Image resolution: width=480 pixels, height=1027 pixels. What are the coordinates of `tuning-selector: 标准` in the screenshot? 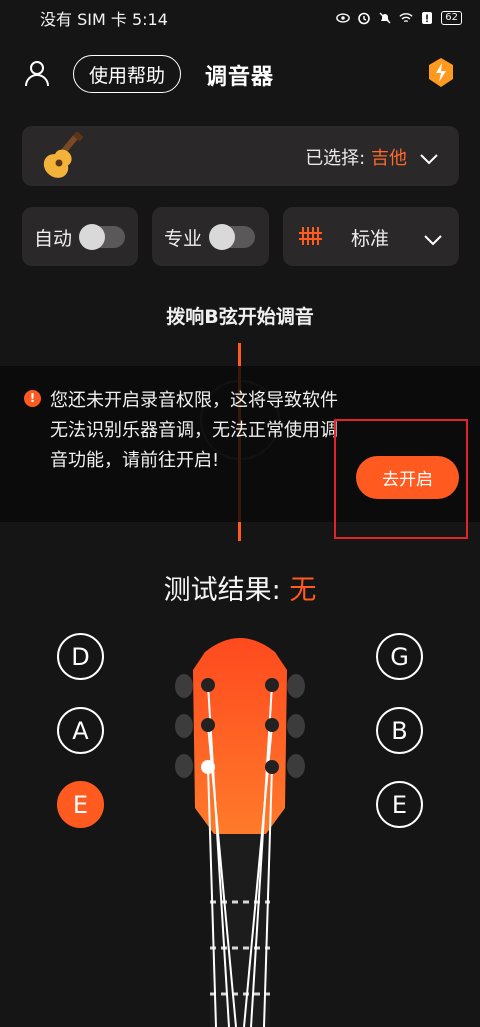 It's located at (371, 236).